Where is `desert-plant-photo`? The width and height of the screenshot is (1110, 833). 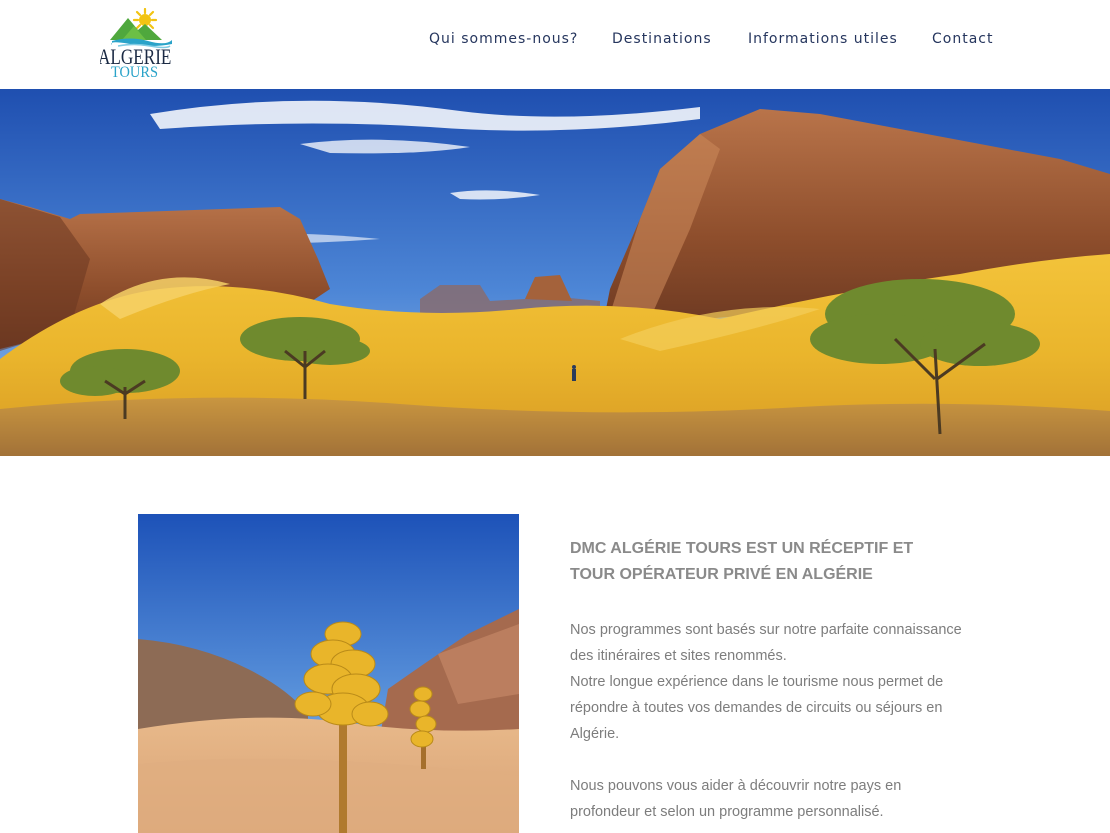
desert-plant-photo is located at coordinates (328, 673).